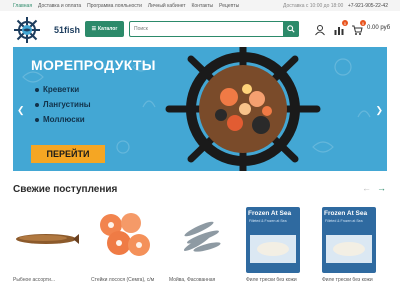 Image resolution: width=400 pixels, height=283 pixels. I want to click on smoked-fish-image, so click(47, 239).